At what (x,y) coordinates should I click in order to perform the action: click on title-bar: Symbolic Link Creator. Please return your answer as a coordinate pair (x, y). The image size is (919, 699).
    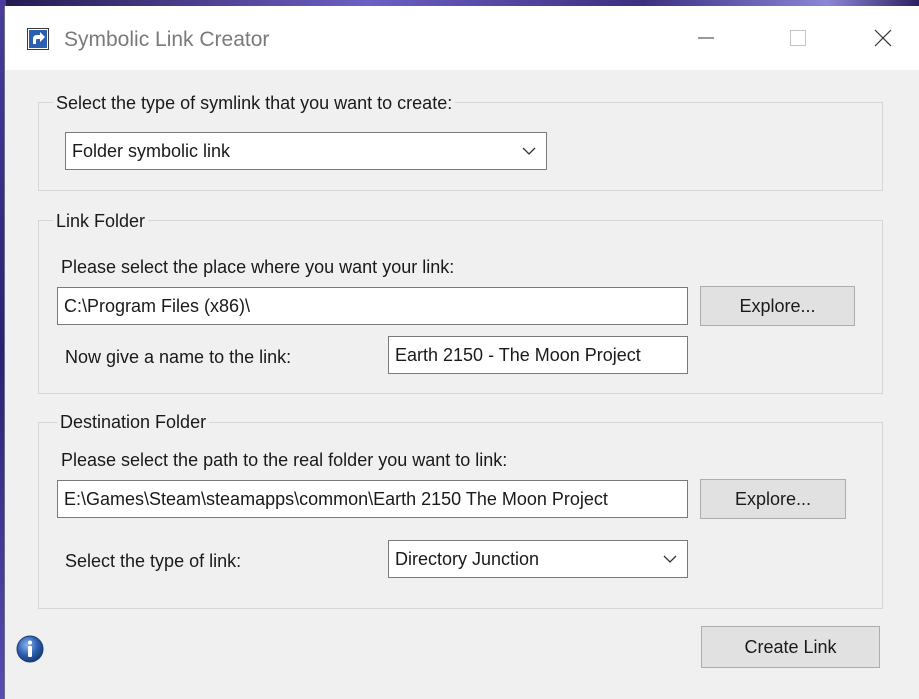
    Looking at the image, I should click on (462, 38).